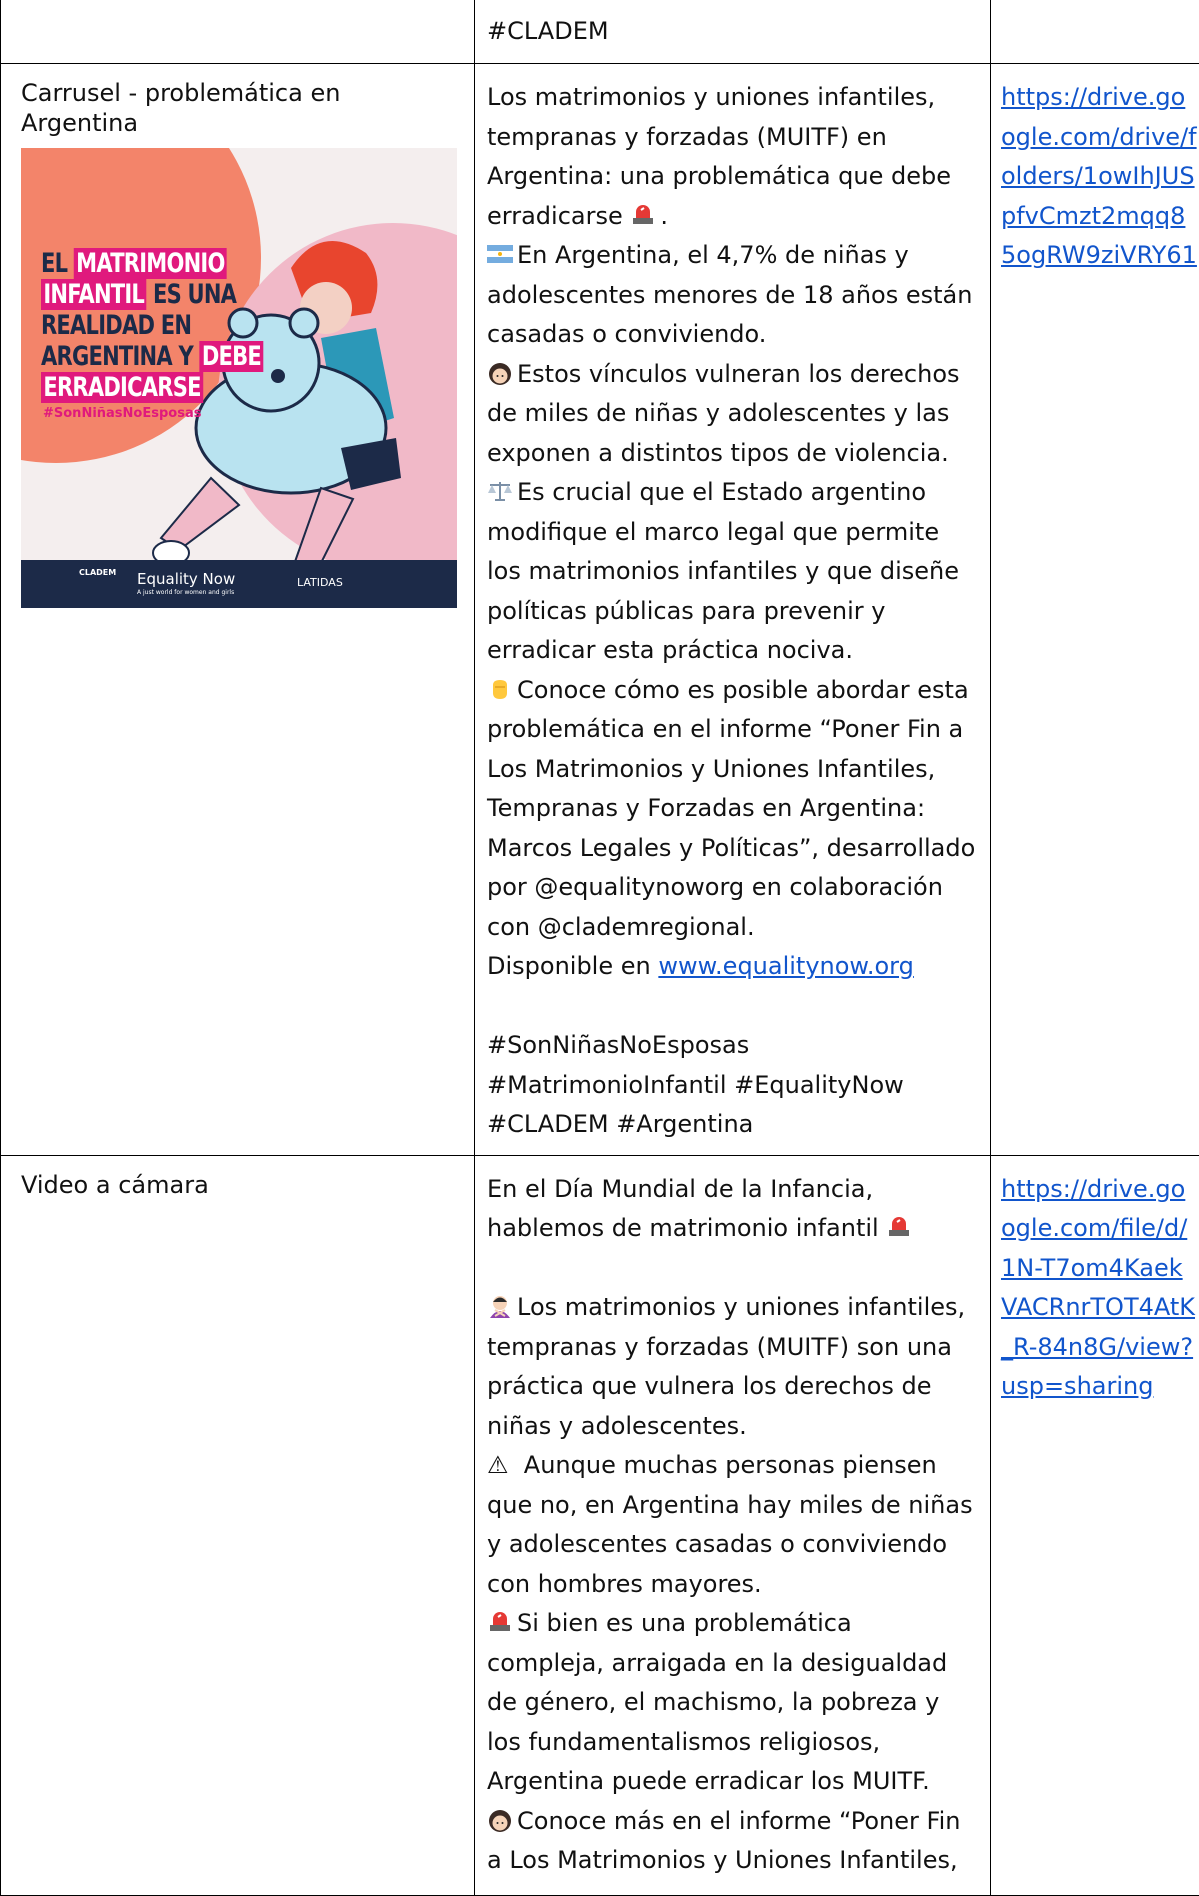  I want to click on woman-gesturing-no-icon, so click(500, 1306).